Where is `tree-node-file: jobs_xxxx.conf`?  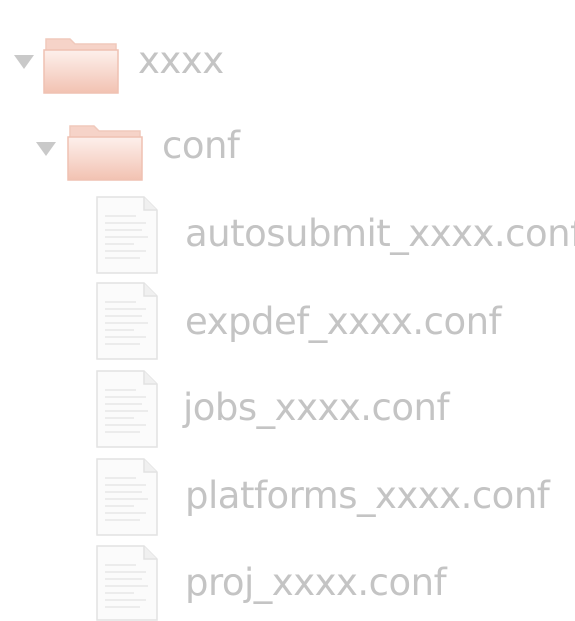
tree-node-file: jobs_xxxx.conf is located at coordinates (287, 410).